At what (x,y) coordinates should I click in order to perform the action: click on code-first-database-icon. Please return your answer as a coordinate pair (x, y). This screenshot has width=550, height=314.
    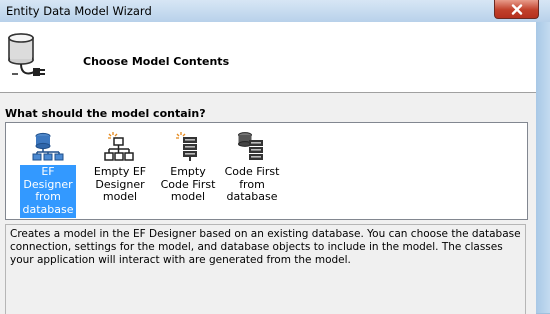
    Looking at the image, I should click on (250, 146).